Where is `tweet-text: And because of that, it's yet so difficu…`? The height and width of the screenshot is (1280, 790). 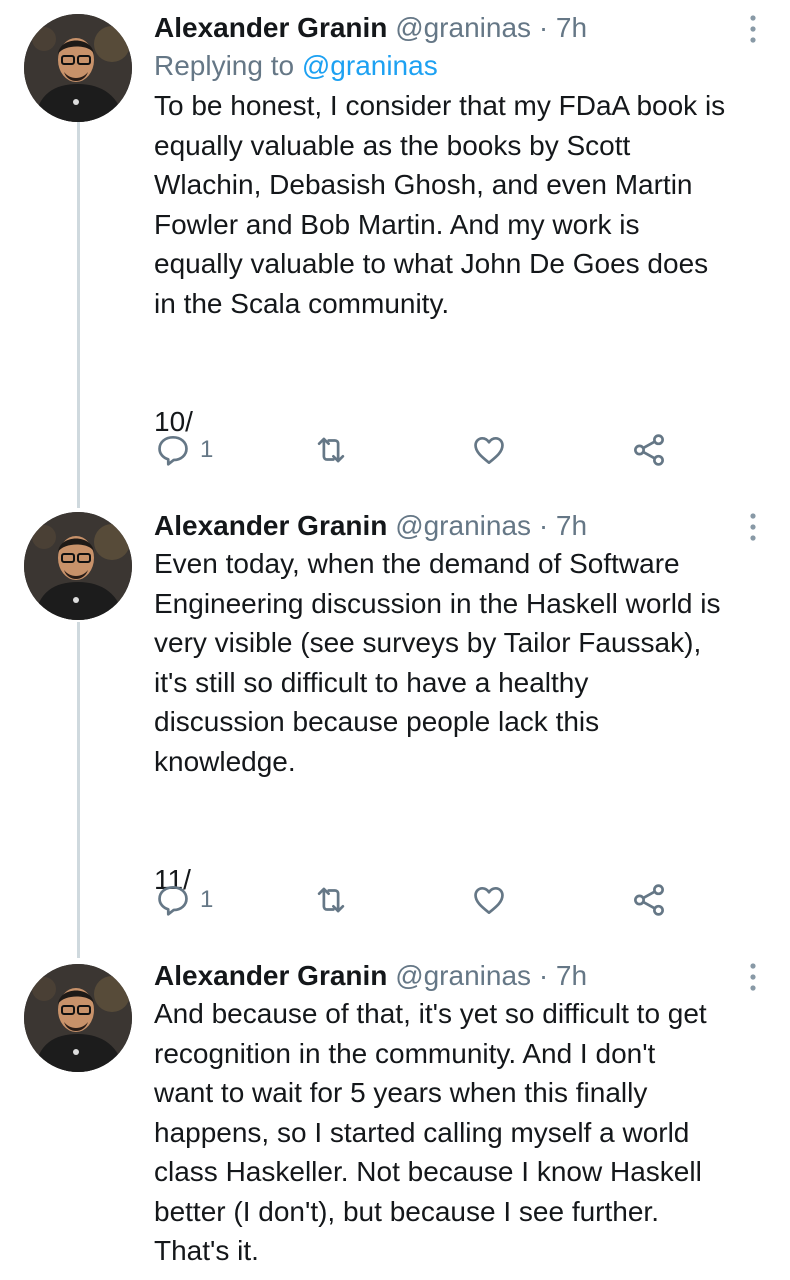
tweet-text: And because of that, it's yet so difficu… is located at coordinates (430, 1132).